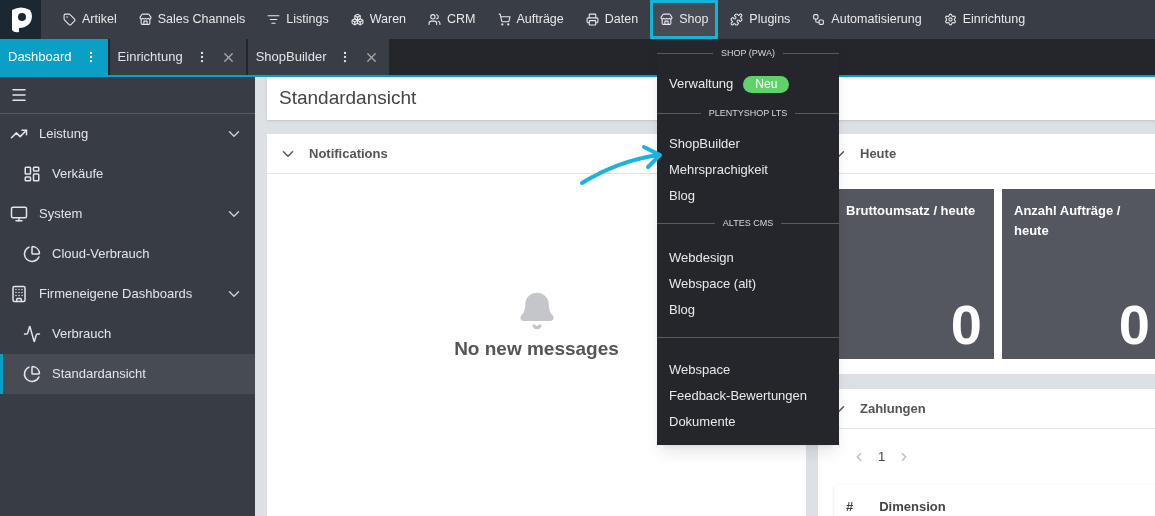 The height and width of the screenshot is (516, 1155). Describe the element at coordinates (127, 334) in the screenshot. I see `sidebar-item: Verbrauch` at that location.